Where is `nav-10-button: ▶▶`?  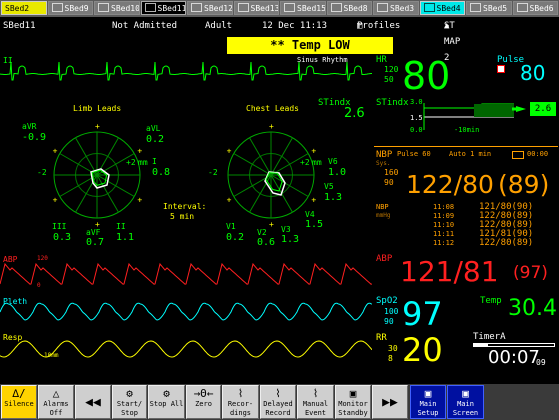 nav-10-button: ▶▶ is located at coordinates (390, 402).